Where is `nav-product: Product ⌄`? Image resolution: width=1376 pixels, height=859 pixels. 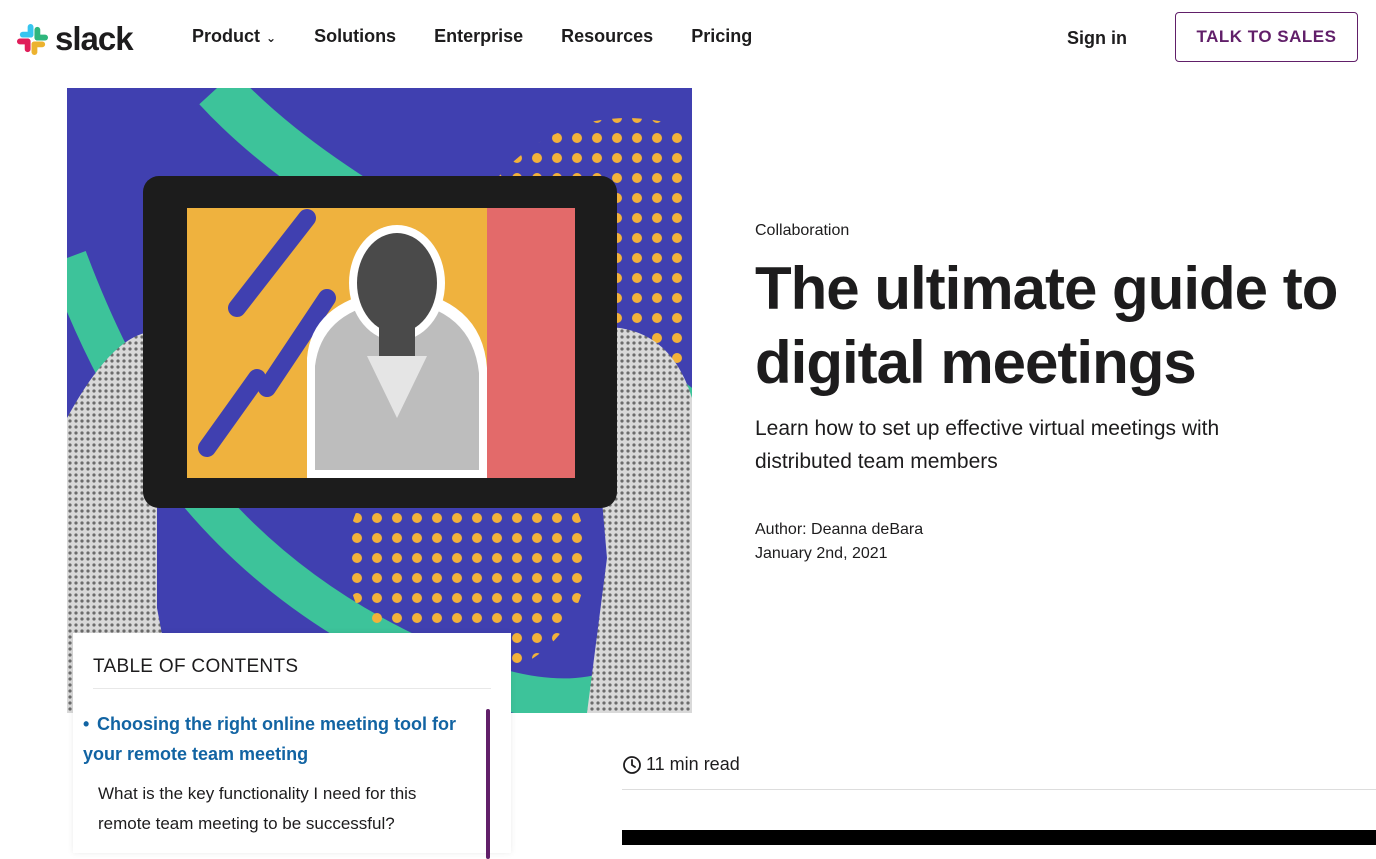
nav-product: Product ⌄ is located at coordinates (234, 36).